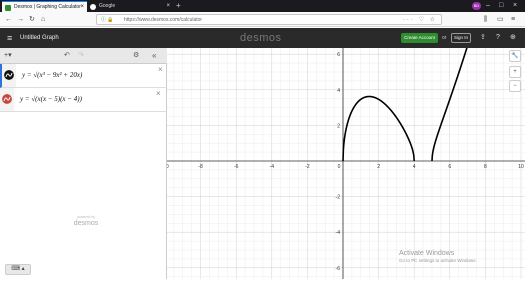  What do you see at coordinates (500, 19) in the screenshot?
I see `sidebar-icon: ▭` at bounding box center [500, 19].